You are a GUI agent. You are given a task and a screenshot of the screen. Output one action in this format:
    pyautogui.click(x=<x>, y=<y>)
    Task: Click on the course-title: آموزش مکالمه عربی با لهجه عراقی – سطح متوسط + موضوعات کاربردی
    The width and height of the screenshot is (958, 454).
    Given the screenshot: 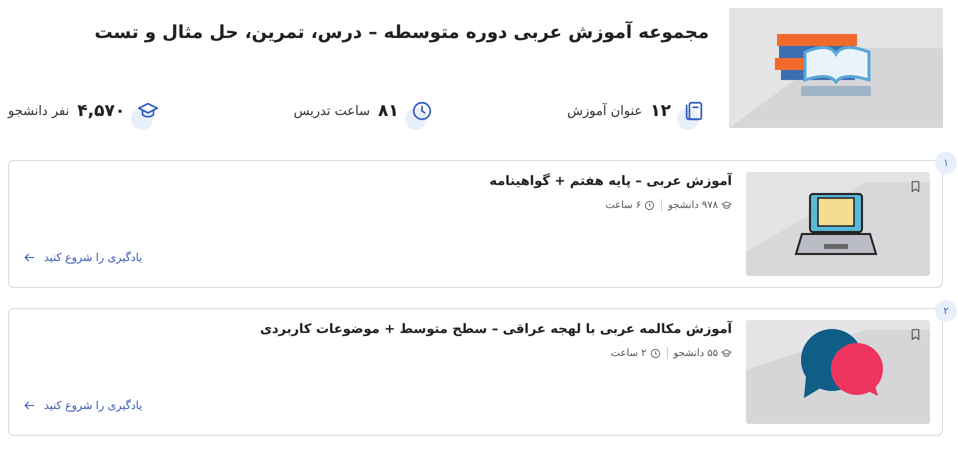 What is the action you would take?
    pyautogui.click(x=495, y=329)
    